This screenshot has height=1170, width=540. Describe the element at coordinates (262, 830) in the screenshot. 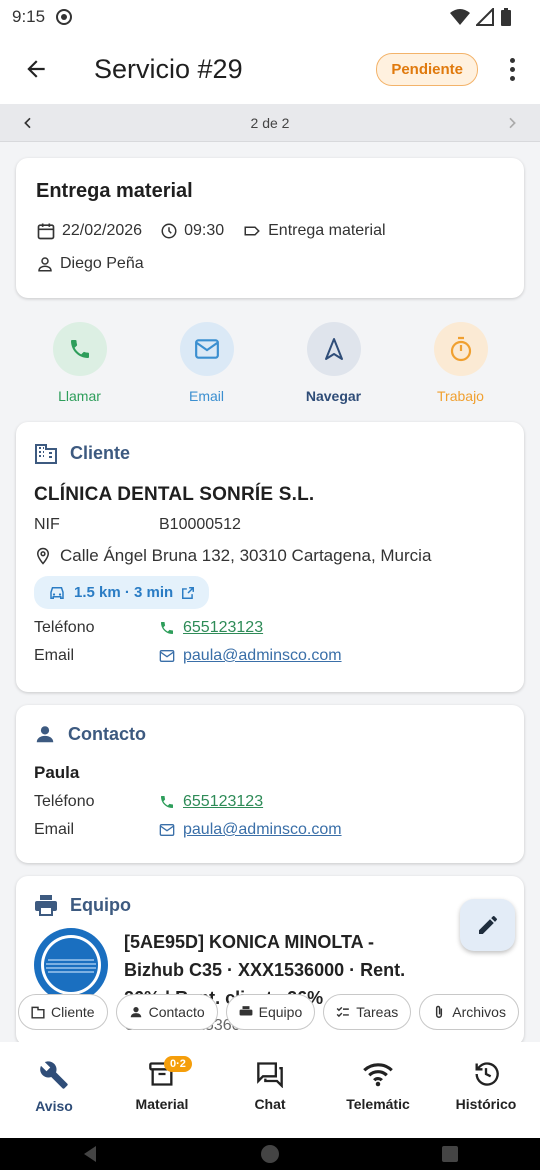

I see `contact-email-link: paula@adminsco.com` at that location.